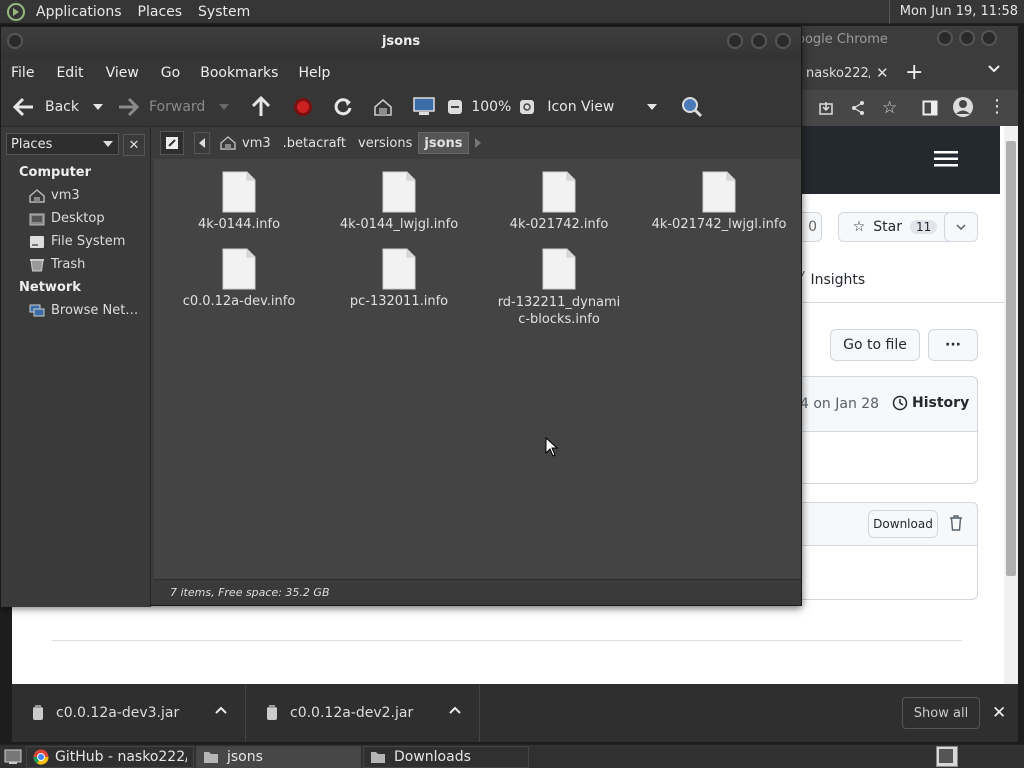 Image resolution: width=1024 pixels, height=768 pixels. Describe the element at coordinates (161, 107) in the screenshot. I see `forward-button: Forward` at that location.